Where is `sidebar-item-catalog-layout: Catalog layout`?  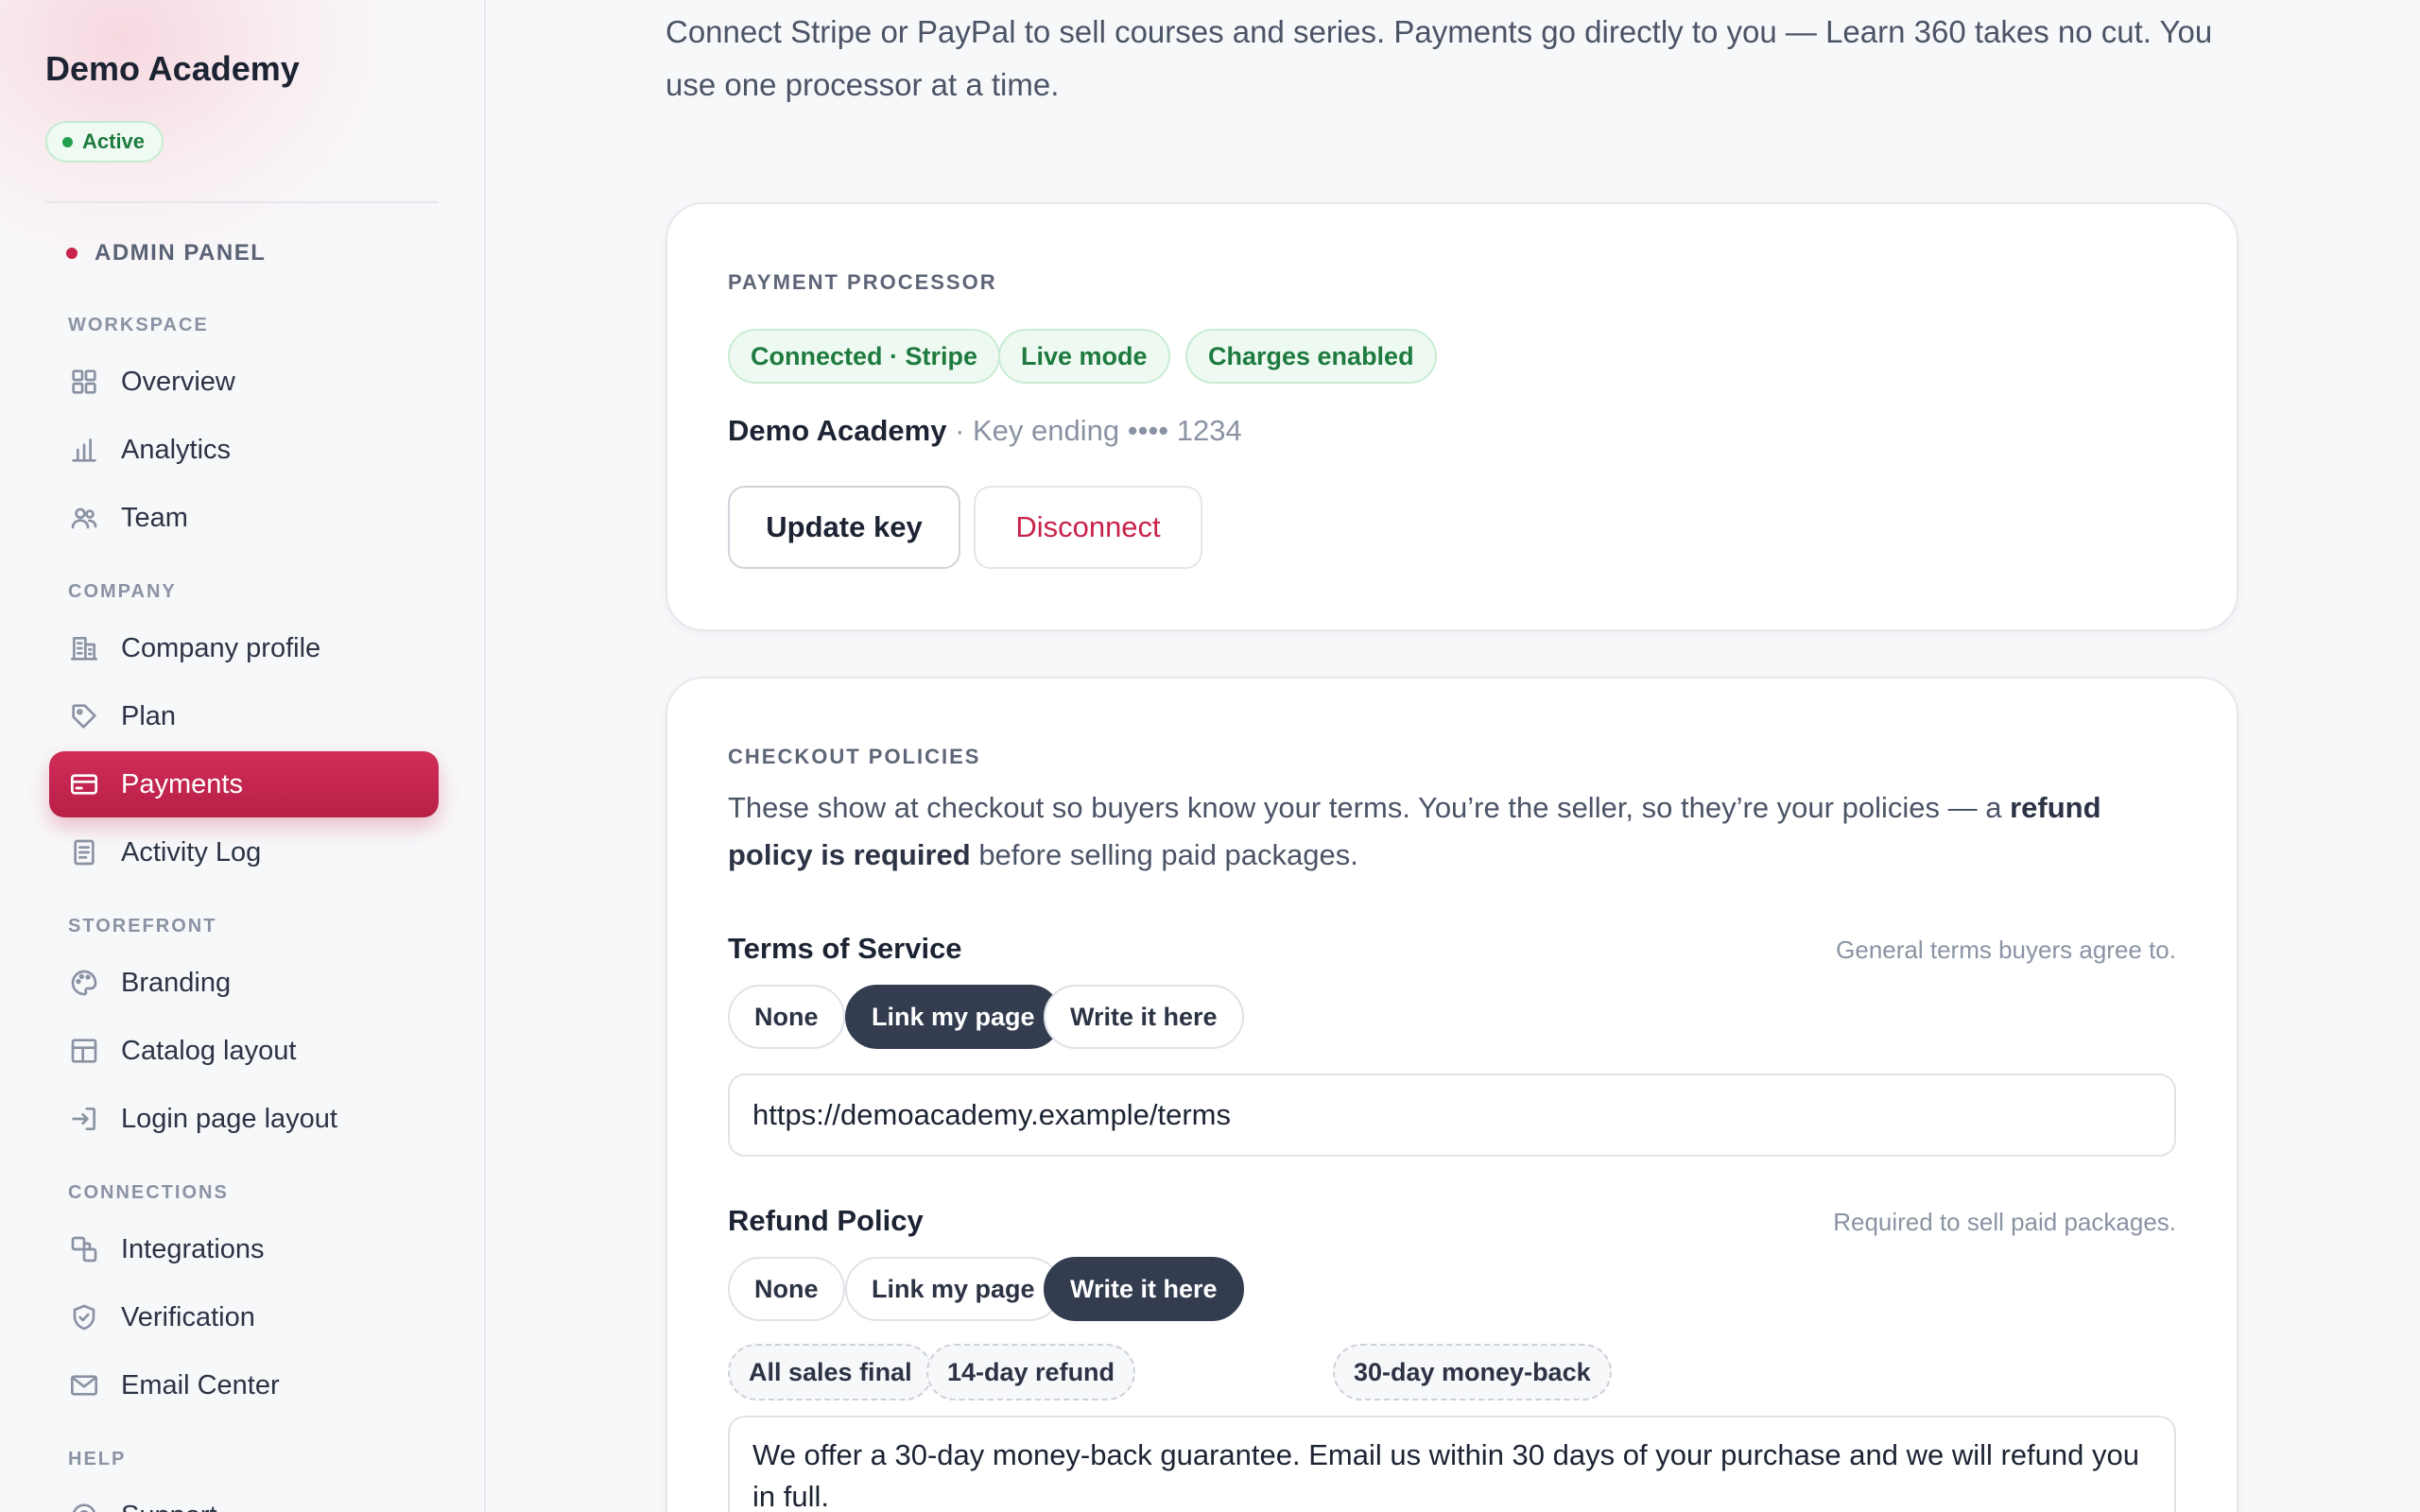 sidebar-item-catalog-layout: Catalog layout is located at coordinates (244, 1051).